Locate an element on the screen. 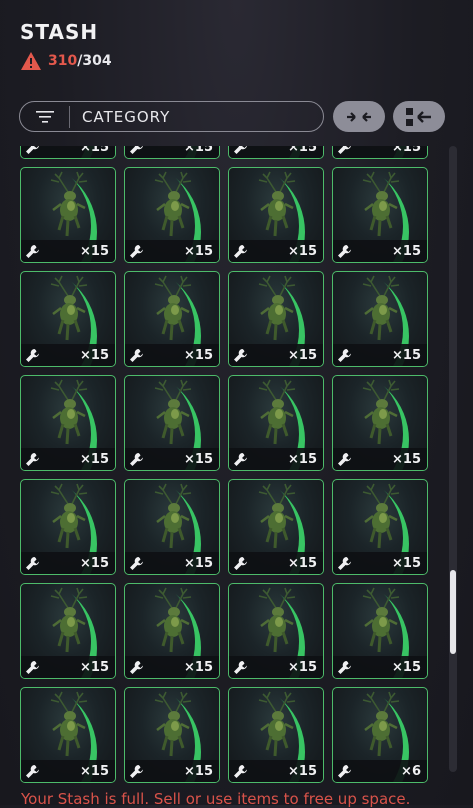  stash-item-tile: ×6 is located at coordinates (380, 735).